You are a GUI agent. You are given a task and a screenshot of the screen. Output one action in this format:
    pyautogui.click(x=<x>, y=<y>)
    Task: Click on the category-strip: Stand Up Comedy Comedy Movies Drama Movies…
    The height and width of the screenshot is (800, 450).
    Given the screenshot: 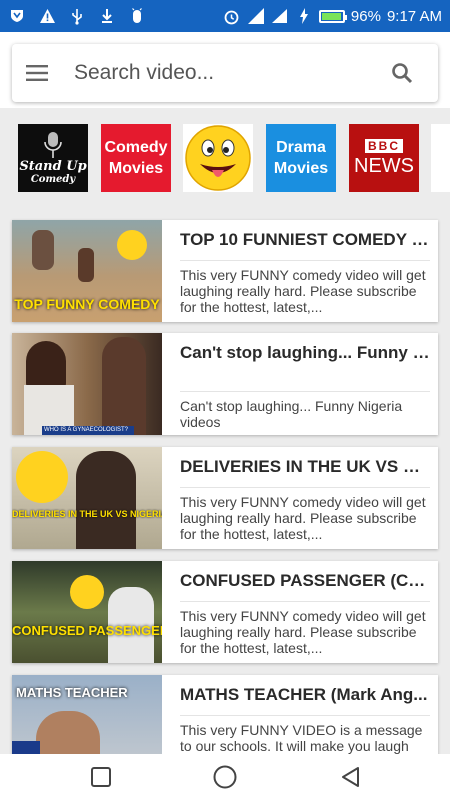 What is the action you would take?
    pyautogui.click(x=225, y=157)
    